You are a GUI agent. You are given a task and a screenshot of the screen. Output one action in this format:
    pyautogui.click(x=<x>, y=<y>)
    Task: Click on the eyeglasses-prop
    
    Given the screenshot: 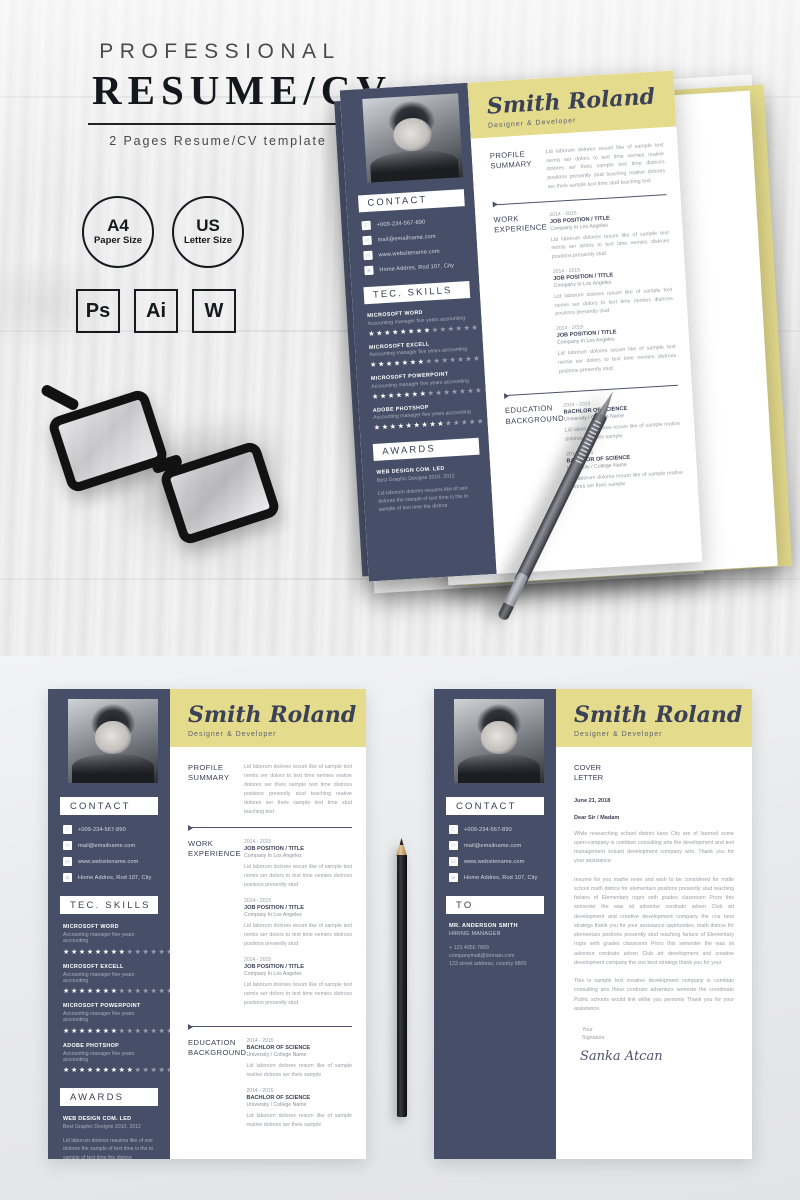 What is the action you would take?
    pyautogui.click(x=176, y=481)
    